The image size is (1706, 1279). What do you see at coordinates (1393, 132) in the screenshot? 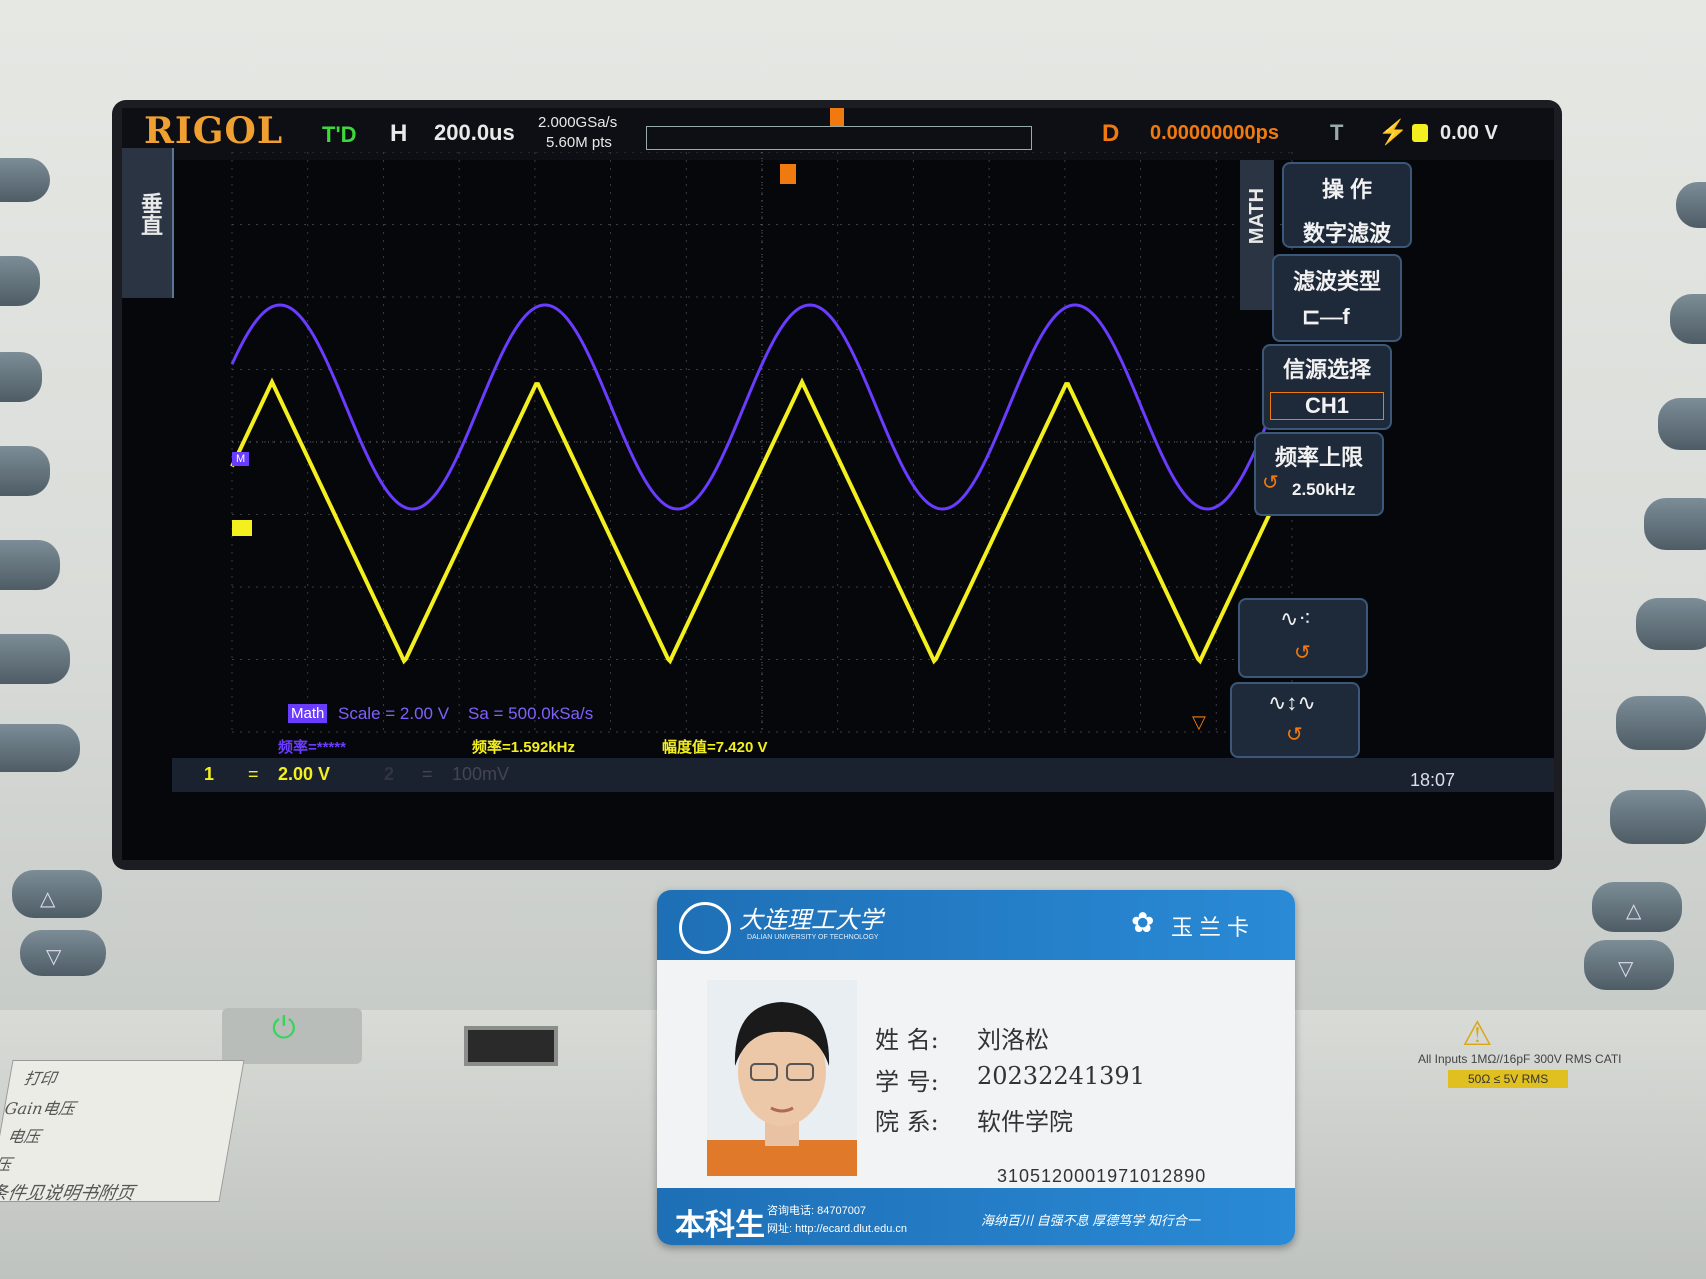
I see `trigger-edge-icon: ⚡` at bounding box center [1393, 132].